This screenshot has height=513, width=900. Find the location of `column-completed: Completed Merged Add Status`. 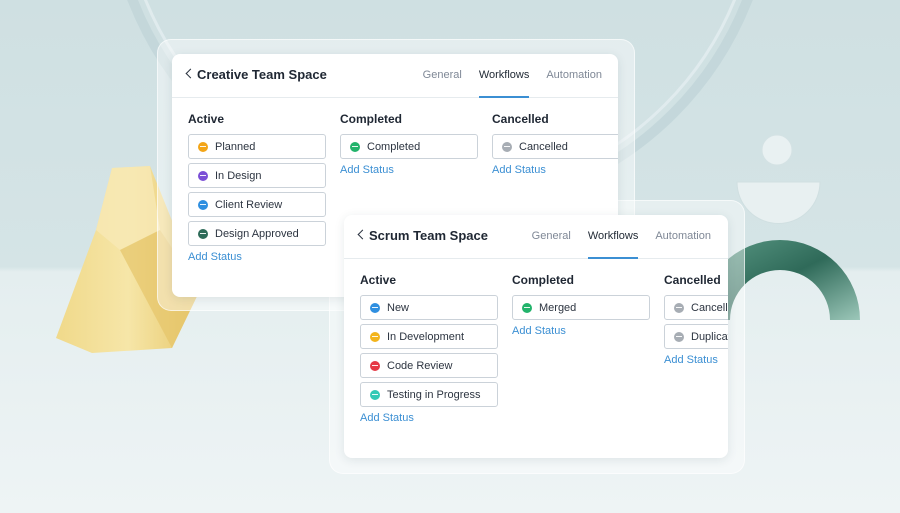

column-completed: Completed Merged Add Status is located at coordinates (581, 305).